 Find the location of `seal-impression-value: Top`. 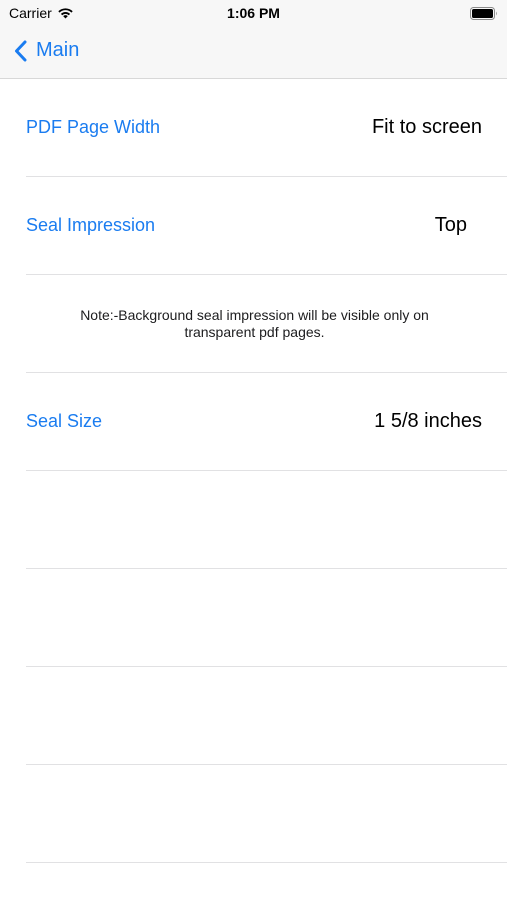

seal-impression-value: Top is located at coordinates (450, 225).